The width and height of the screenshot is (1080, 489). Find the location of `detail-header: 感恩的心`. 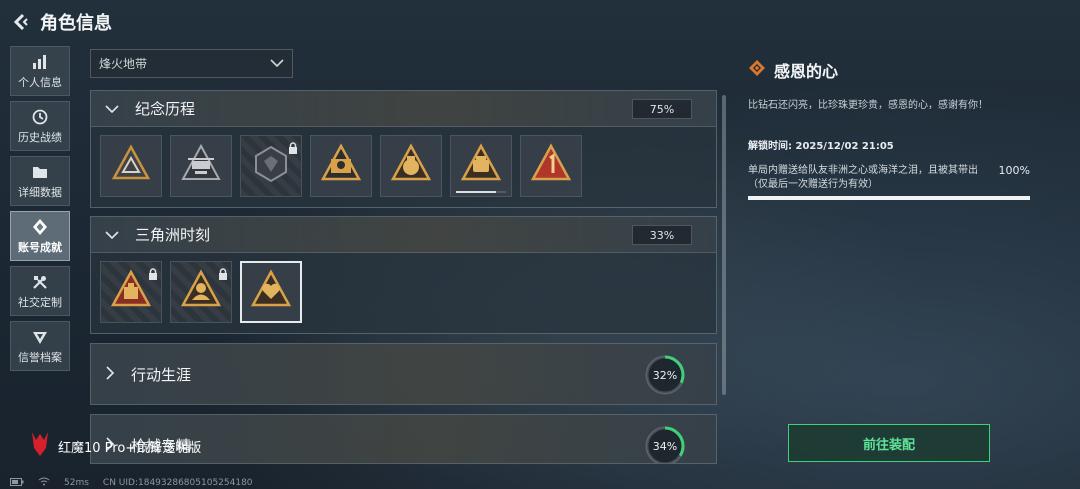

detail-header: 感恩的心 is located at coordinates (893, 70).